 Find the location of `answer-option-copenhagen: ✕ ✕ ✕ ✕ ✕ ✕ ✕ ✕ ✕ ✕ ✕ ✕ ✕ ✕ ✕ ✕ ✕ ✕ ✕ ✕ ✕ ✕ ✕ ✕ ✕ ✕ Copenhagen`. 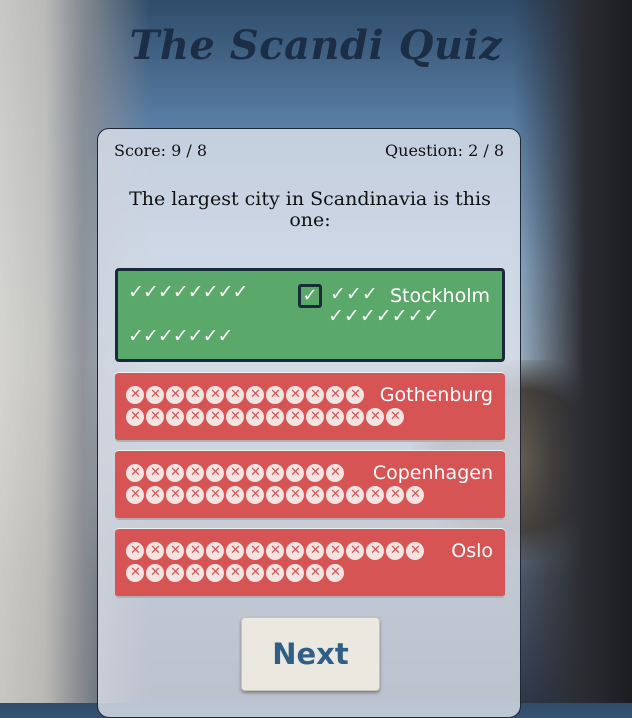

answer-option-copenhagen: ✕ ✕ ✕ ✕ ✕ ✕ ✕ ✕ ✕ ✕ ✕ ✕ ✕ ✕ ✕ ✕ ✕ ✕ ✕ ✕ ✕ ✕ ✕ ✕ ✕ ✕ Copenhagen is located at coordinates (310, 485).